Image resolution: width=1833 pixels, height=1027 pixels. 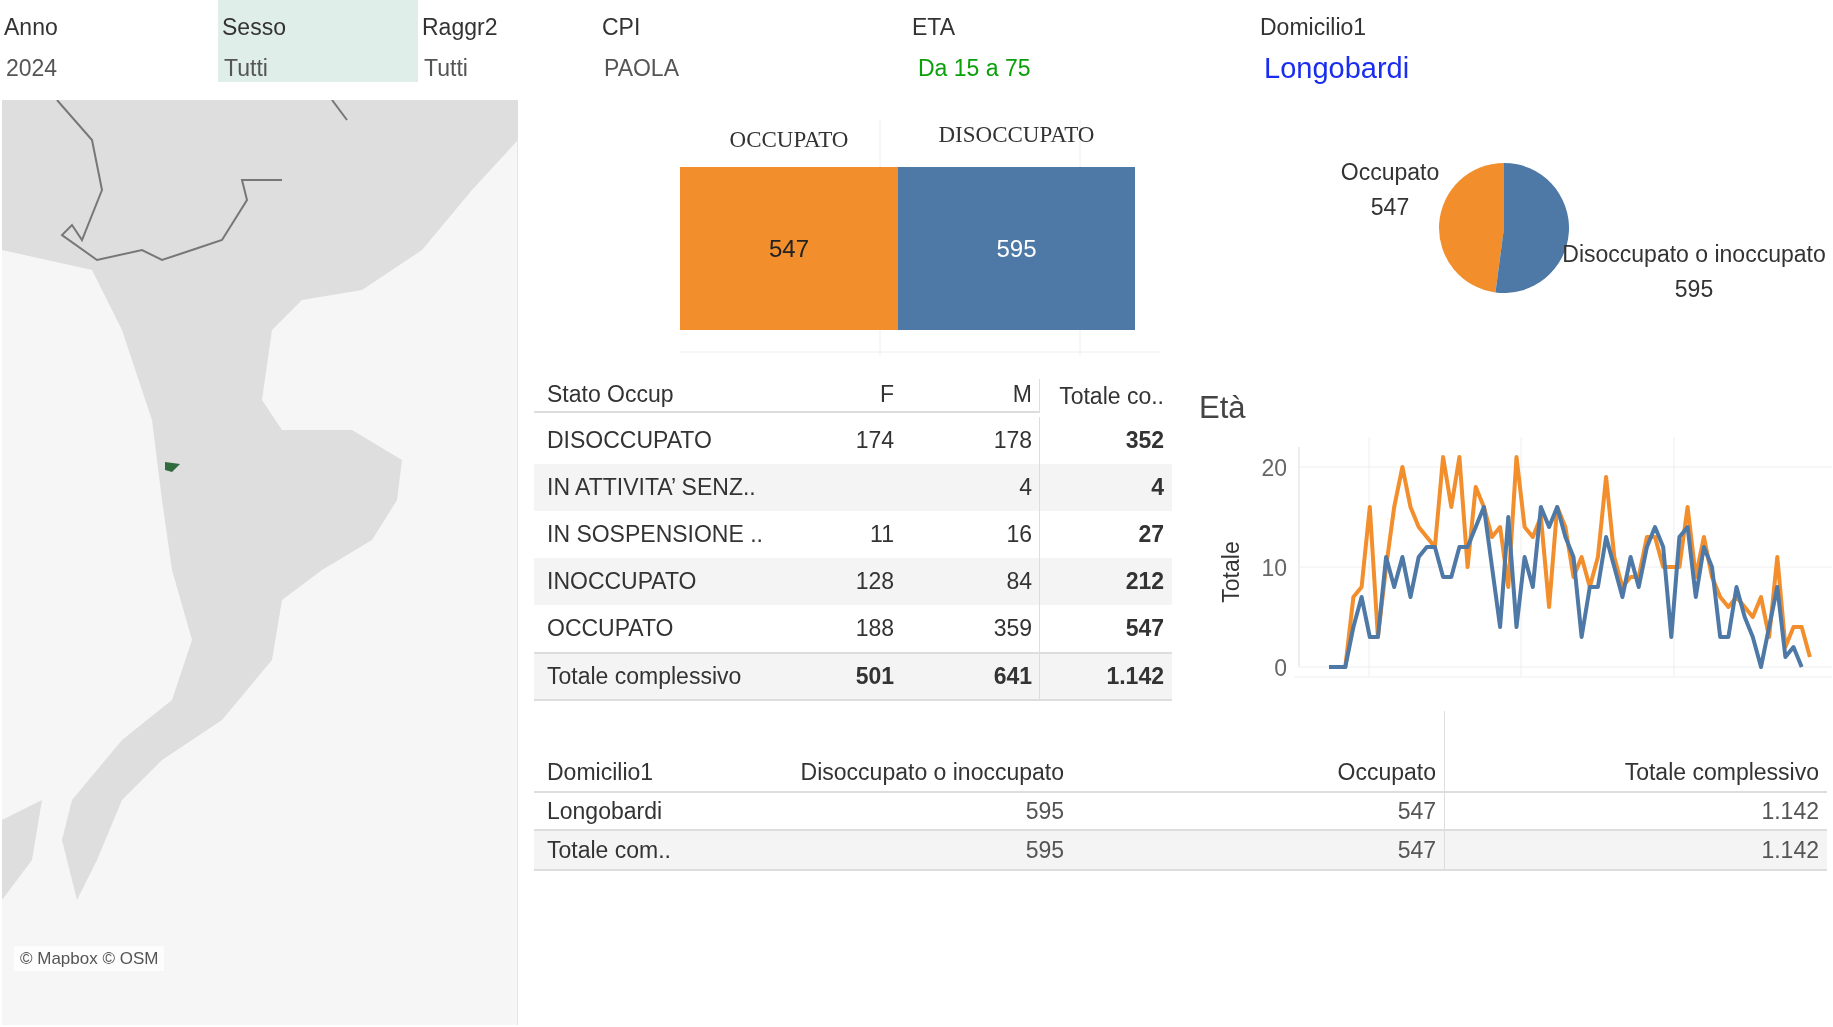 I want to click on column-header: Disoccupato o inoccupato, so click(x=879, y=751).